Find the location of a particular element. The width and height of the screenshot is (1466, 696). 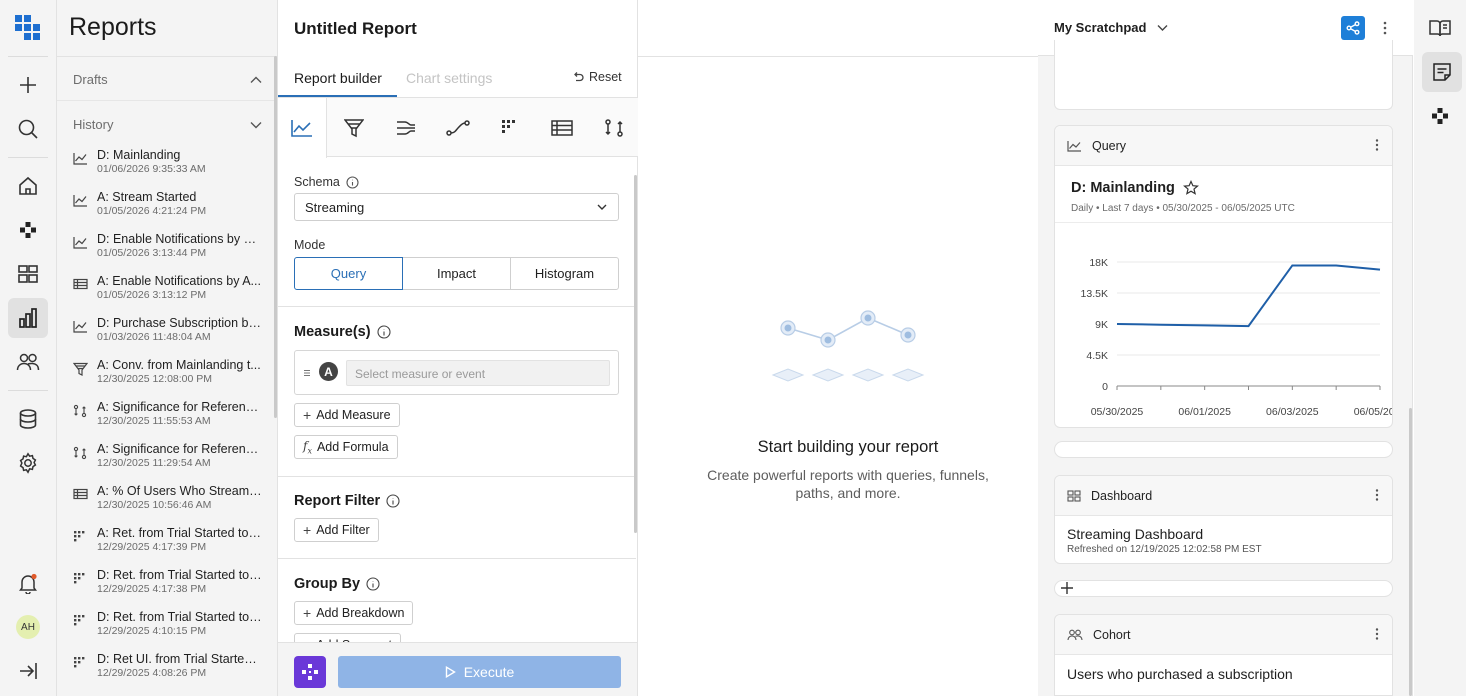

drafts-section-header: Drafts is located at coordinates (168, 79).